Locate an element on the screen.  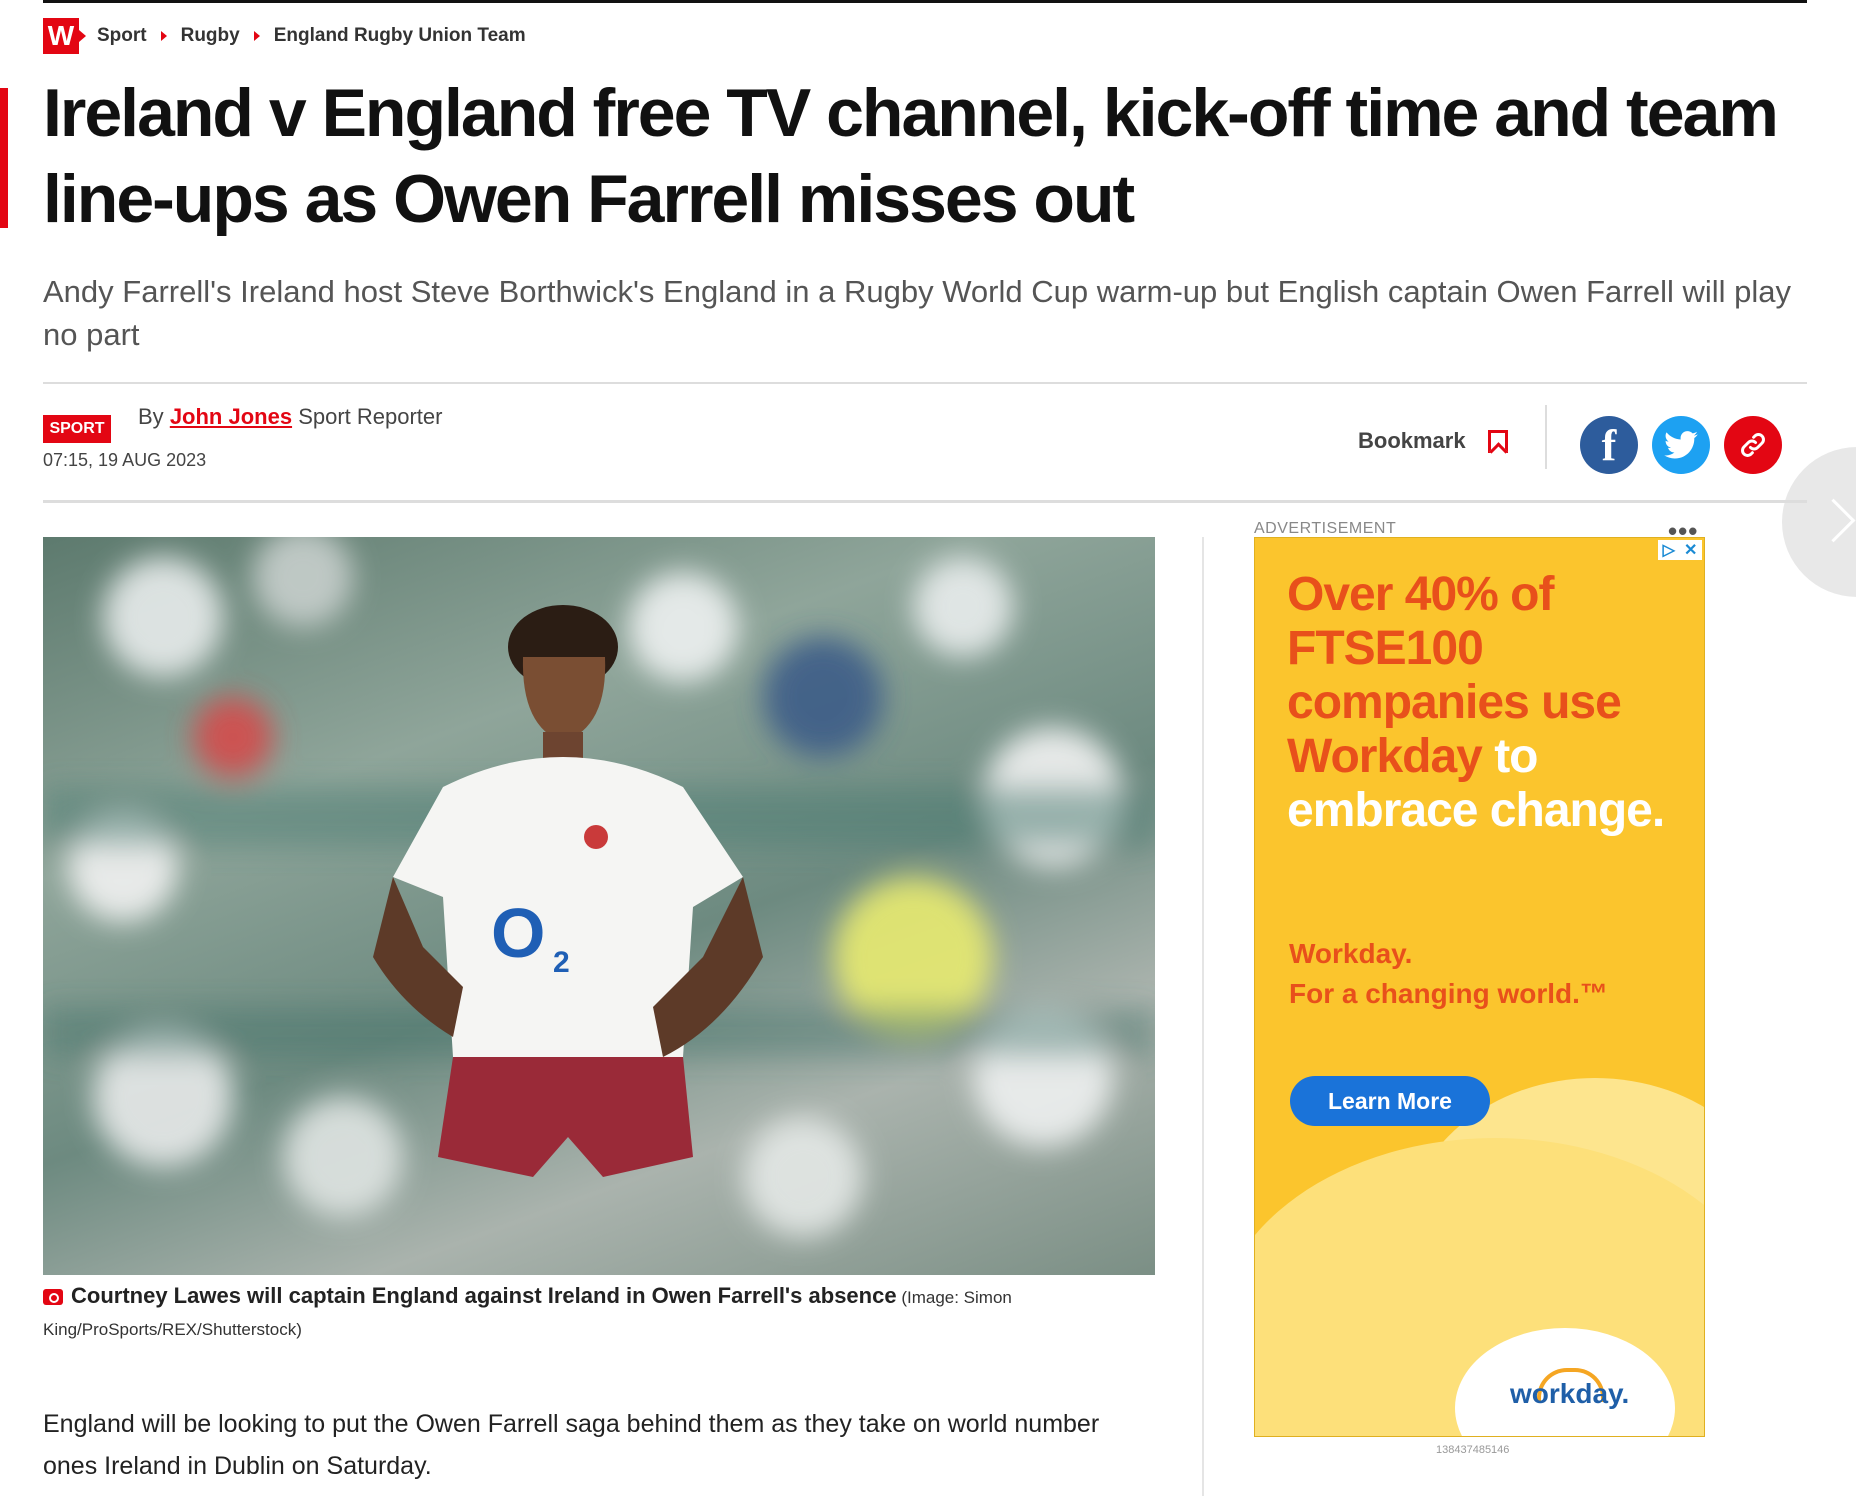
ad-tagline-line1: Workday. is located at coordinates (1351, 953).